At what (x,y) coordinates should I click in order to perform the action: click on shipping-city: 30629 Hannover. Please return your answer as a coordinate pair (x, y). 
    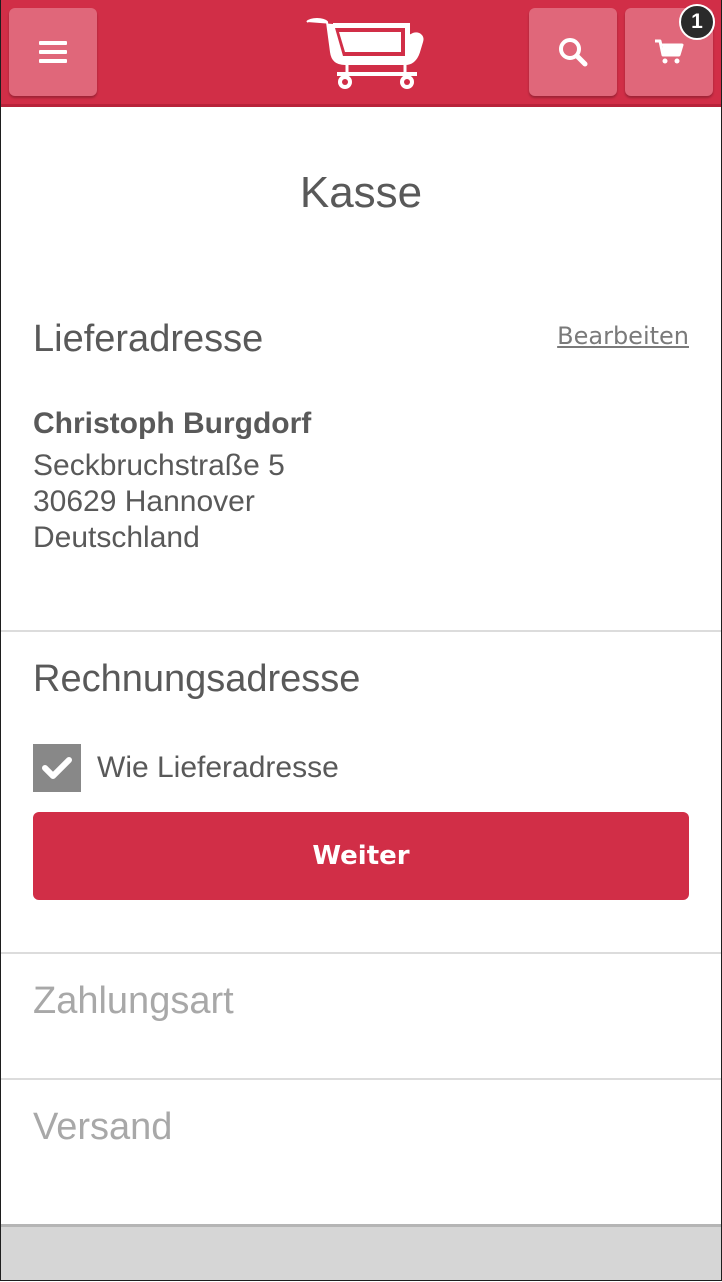
    Looking at the image, I should click on (144, 501).